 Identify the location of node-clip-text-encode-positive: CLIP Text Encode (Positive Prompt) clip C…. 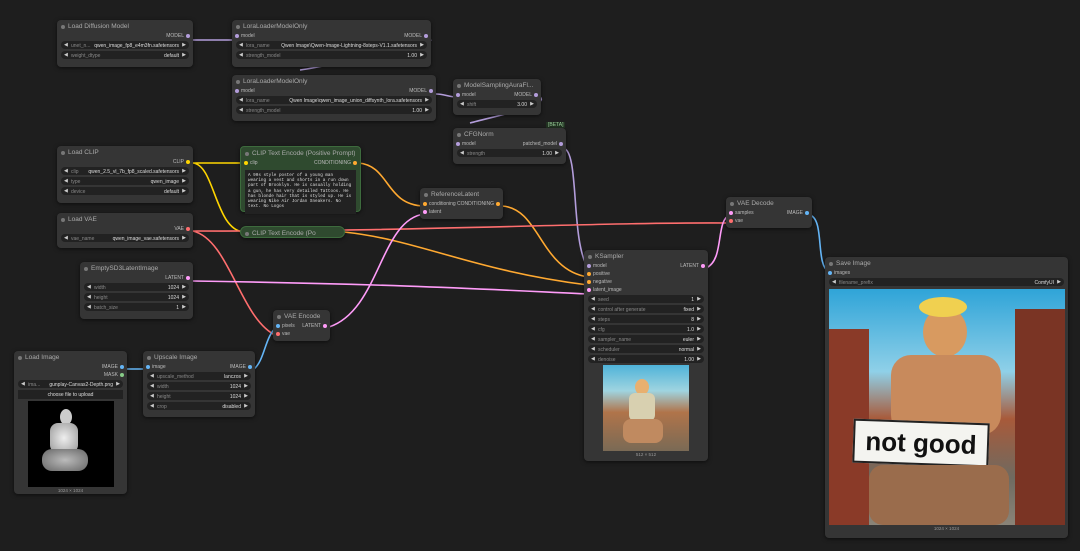
(300, 180).